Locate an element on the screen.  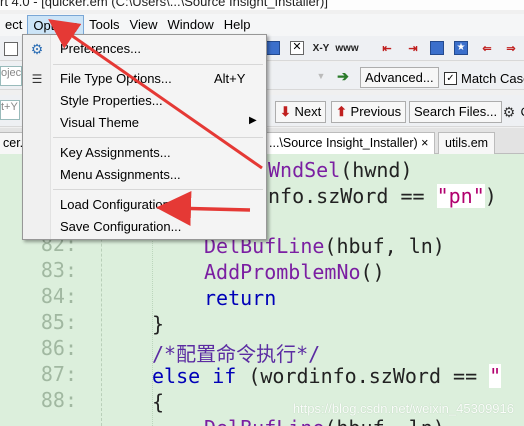
code-line: nfo.szWord == "pn") is located at coordinates (382, 196).